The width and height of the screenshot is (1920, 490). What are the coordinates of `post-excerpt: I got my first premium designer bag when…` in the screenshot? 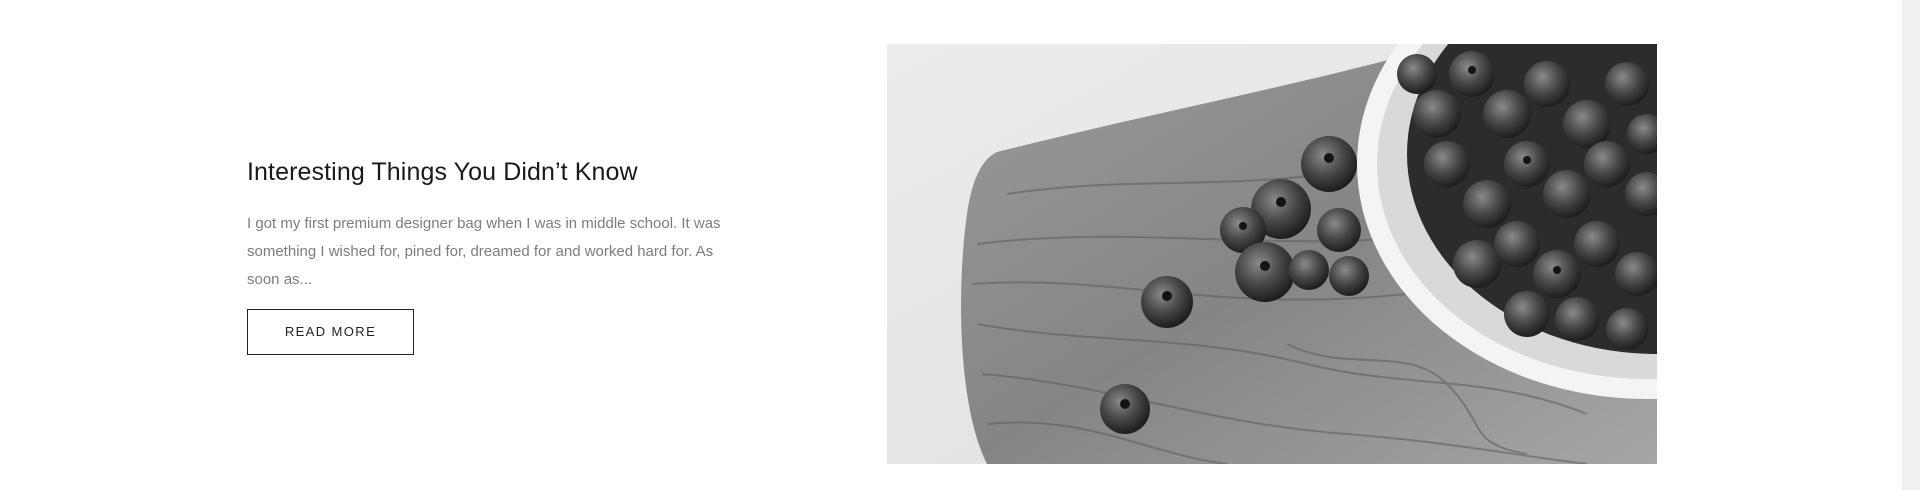 It's located at (484, 251).